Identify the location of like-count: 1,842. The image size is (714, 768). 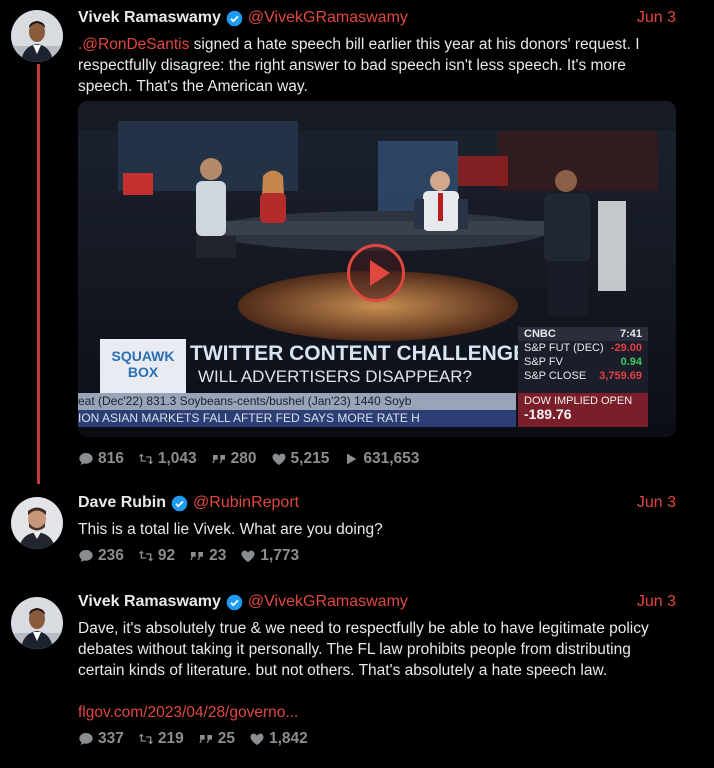
(288, 738).